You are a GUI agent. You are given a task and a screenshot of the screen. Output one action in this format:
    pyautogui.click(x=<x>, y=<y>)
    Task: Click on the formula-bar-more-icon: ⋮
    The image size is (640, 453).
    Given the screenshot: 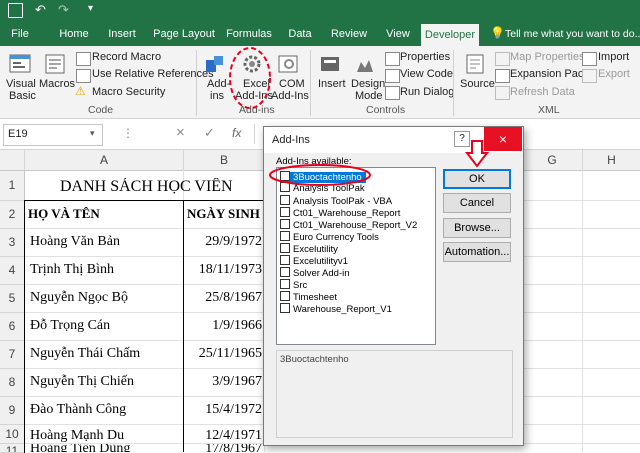 What is the action you would take?
    pyautogui.click(x=128, y=133)
    